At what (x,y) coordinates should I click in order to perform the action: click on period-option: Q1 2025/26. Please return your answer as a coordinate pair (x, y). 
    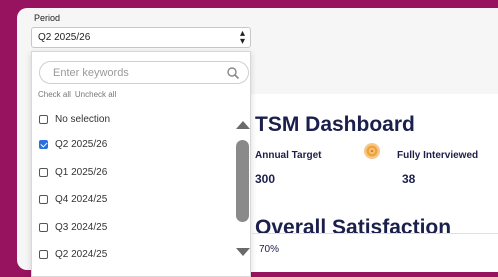
    Looking at the image, I should click on (73, 172).